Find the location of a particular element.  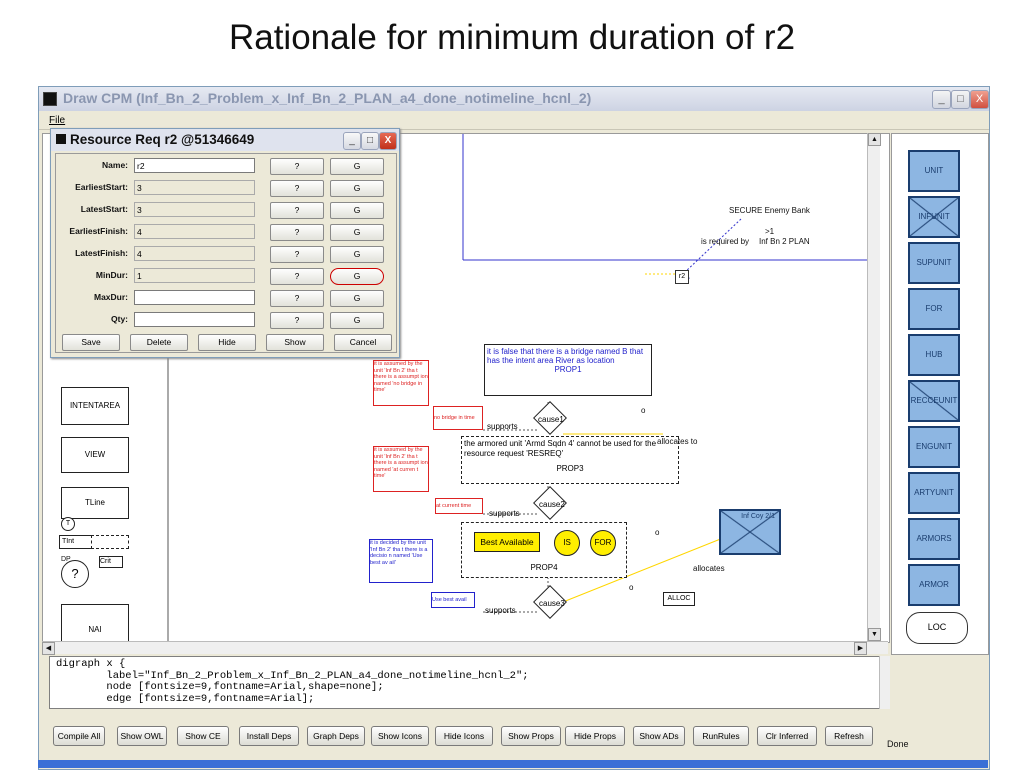

minimize-button: _ is located at coordinates (941, 99).